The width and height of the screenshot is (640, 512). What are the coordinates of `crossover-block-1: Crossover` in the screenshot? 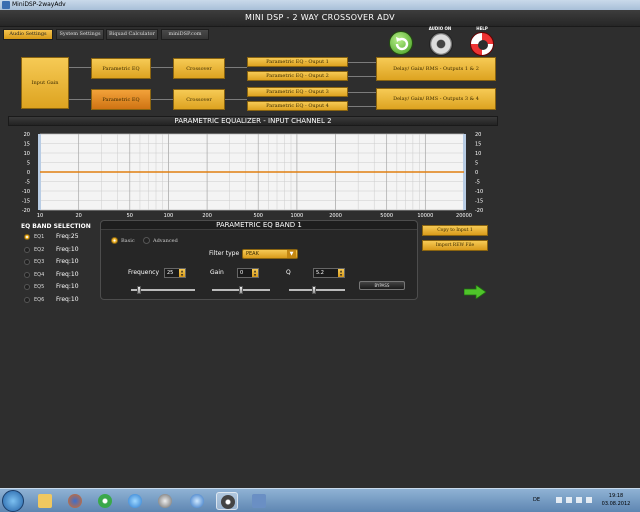 It's located at (199, 68).